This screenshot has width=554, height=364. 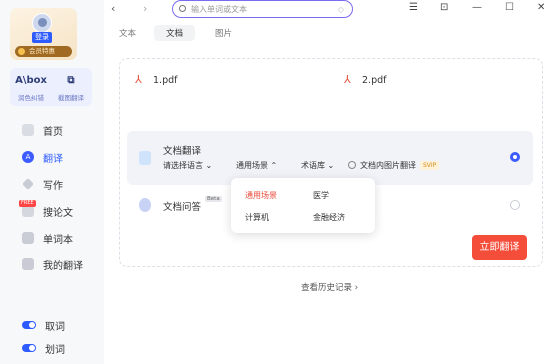 I want to click on tab-document: 文档, so click(x=175, y=33).